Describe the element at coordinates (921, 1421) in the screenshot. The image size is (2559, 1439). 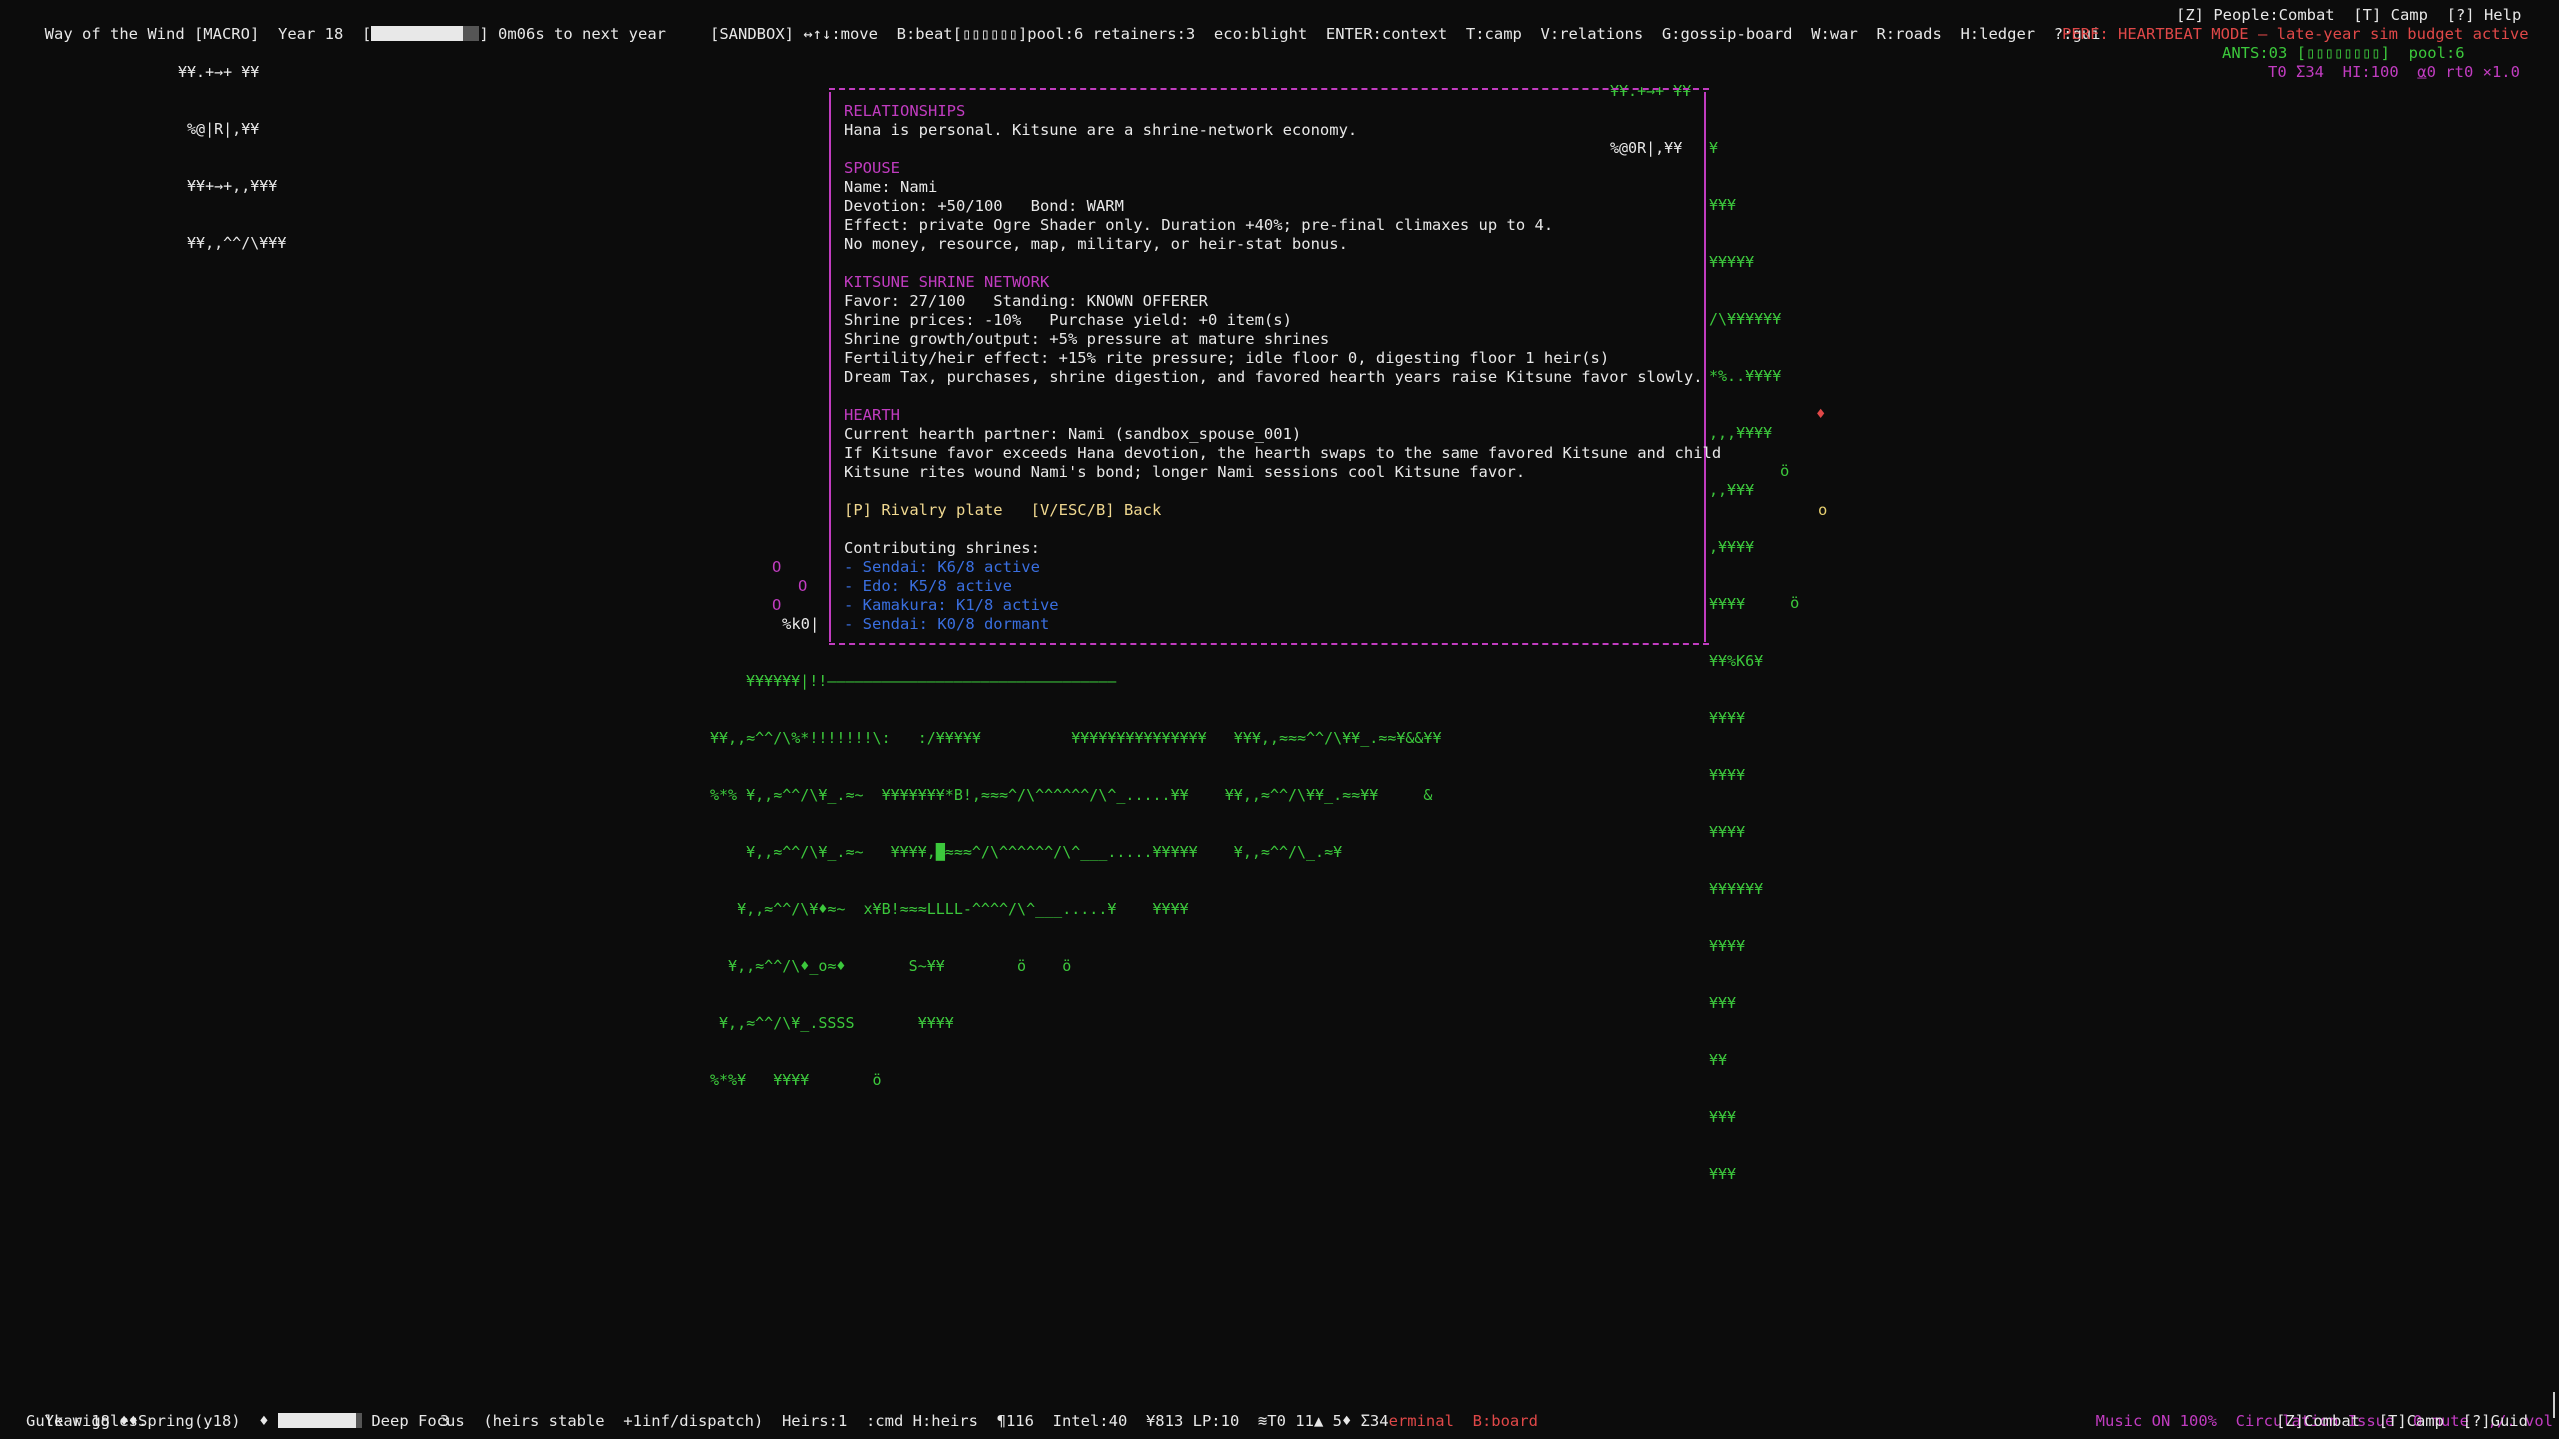
I see `cmd-hint: :cmd H:heirs` at that location.